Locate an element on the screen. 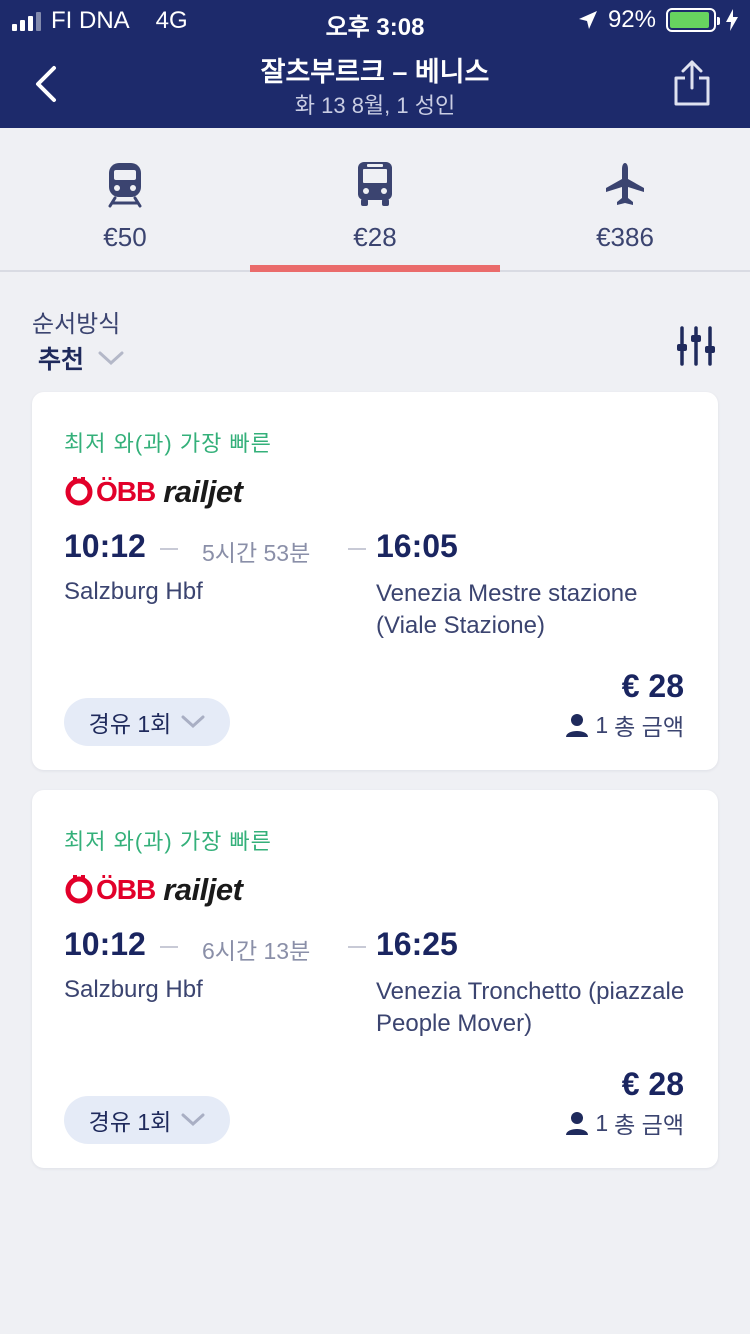 The image size is (750, 1334). tab-bus: €28 is located at coordinates (375, 200).